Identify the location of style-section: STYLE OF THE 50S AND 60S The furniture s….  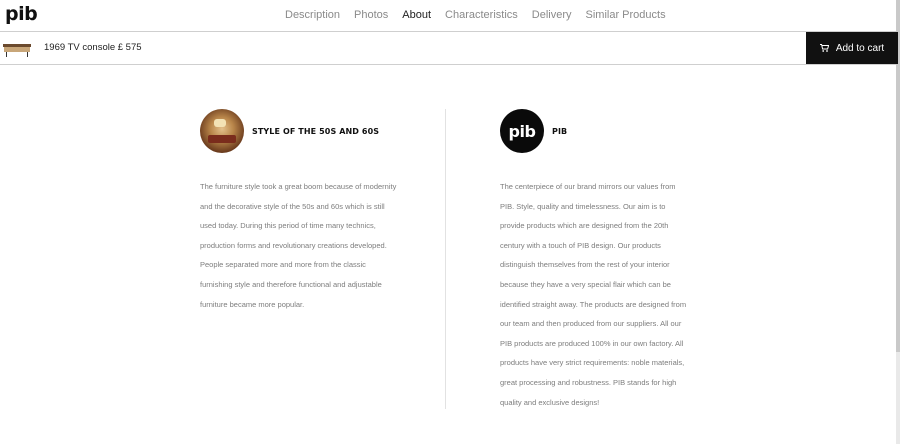
(300, 215).